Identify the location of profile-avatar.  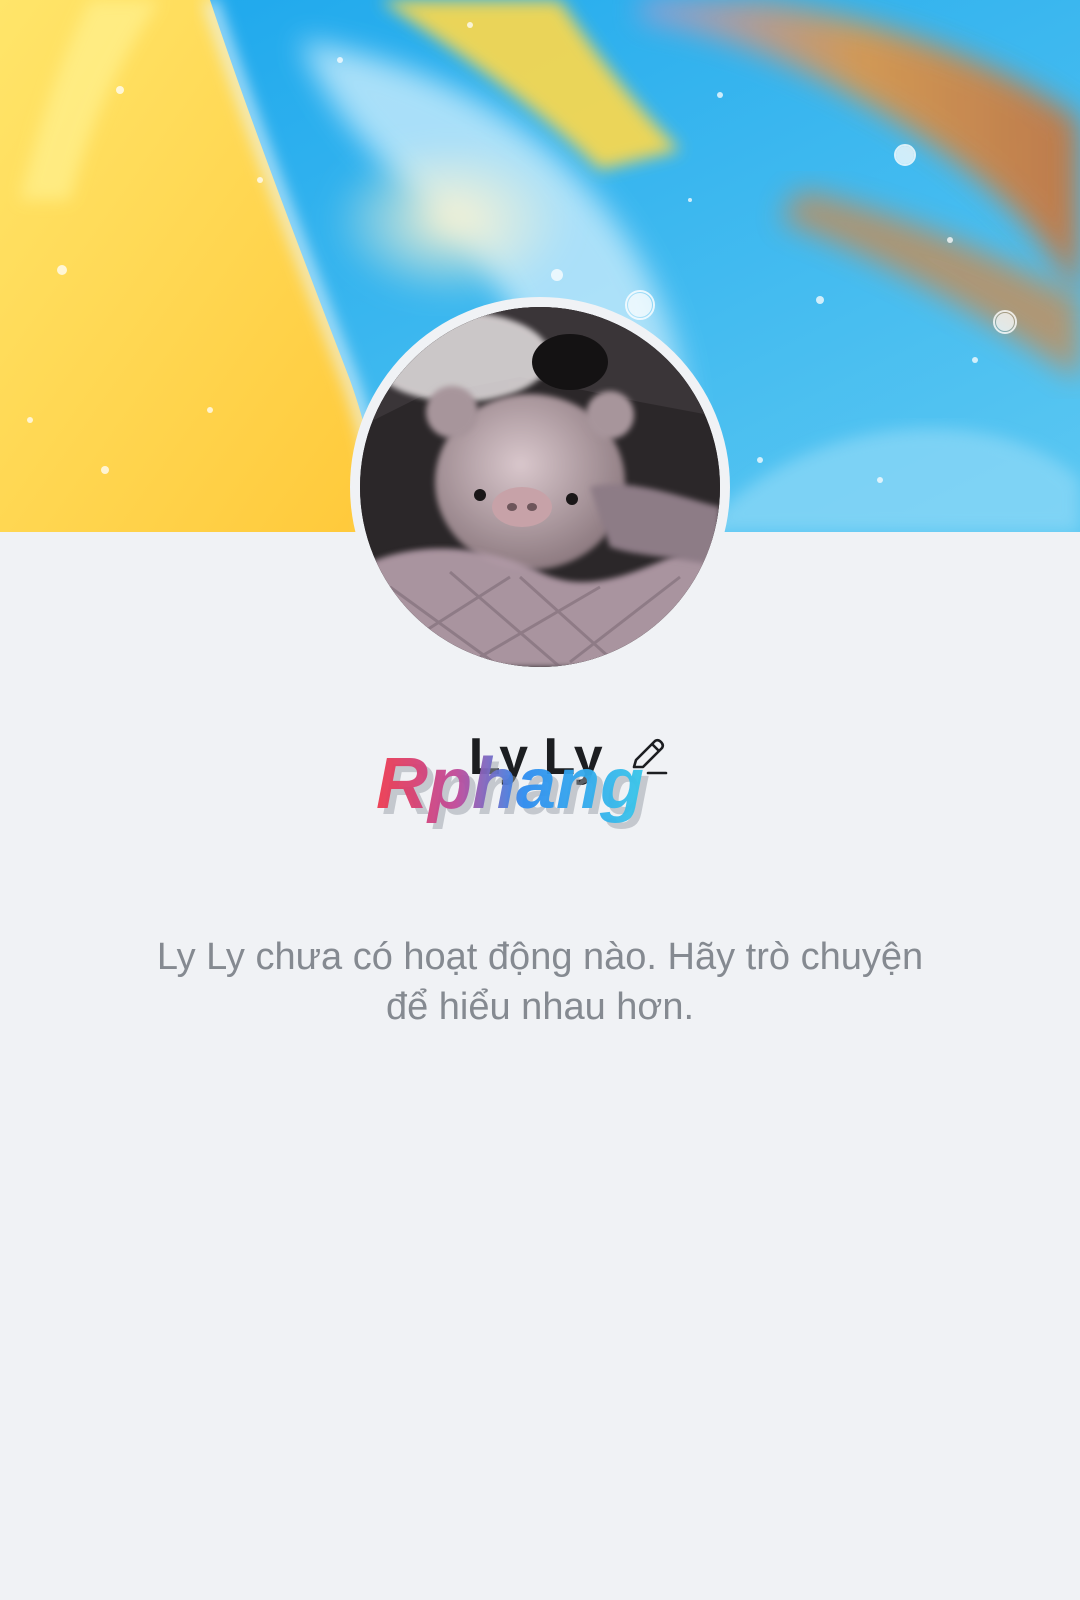
(540, 487).